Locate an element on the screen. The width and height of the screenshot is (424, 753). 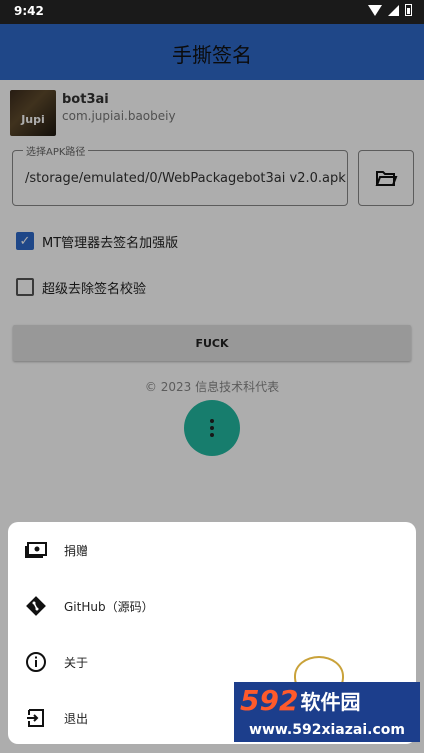
signal-icon is located at coordinates (393, 10).